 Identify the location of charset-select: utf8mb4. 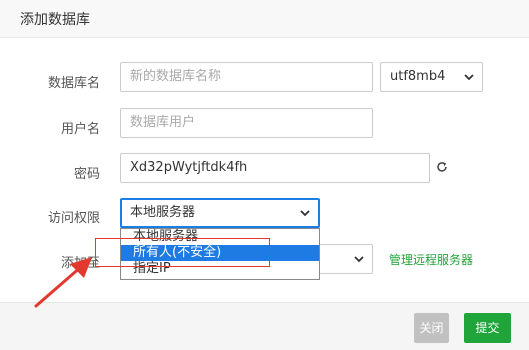
(431, 77).